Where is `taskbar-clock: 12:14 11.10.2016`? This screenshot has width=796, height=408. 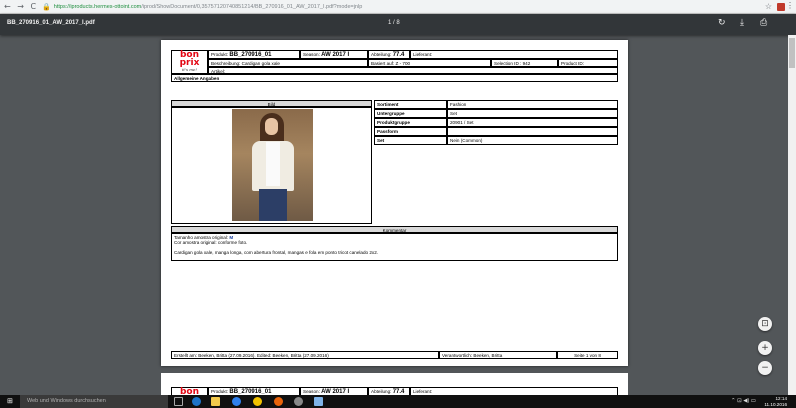 taskbar-clock: 12:14 11.10.2016 is located at coordinates (775, 401).